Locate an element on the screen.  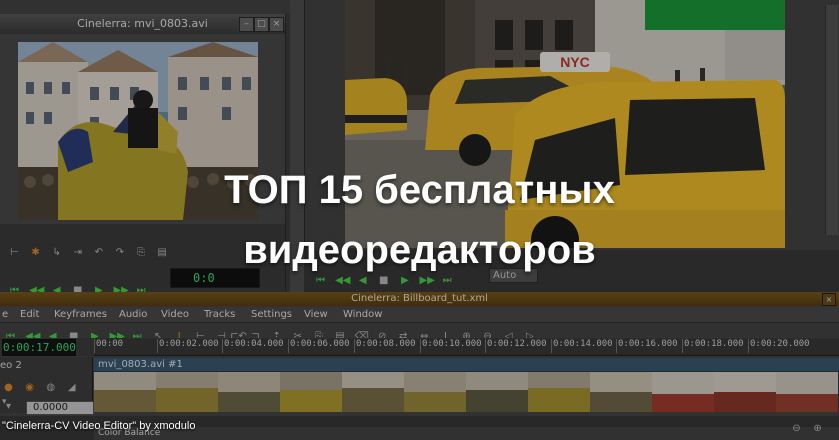
photo-credit: "Cinelerra-CV Video Editor" by xmodulo is located at coordinates (99, 426).